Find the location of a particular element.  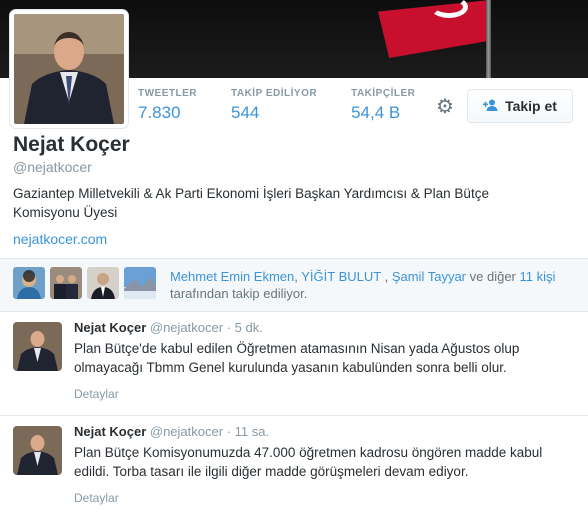

stat-tweets: TWEETLER 7.830 is located at coordinates (167, 105).